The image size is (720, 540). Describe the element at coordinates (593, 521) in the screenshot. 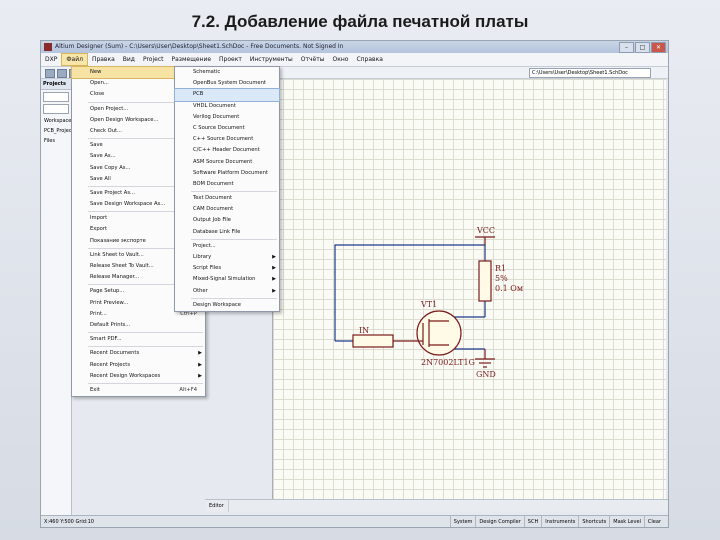

I see `status-panel-shortcuts: Shortcuts` at that location.